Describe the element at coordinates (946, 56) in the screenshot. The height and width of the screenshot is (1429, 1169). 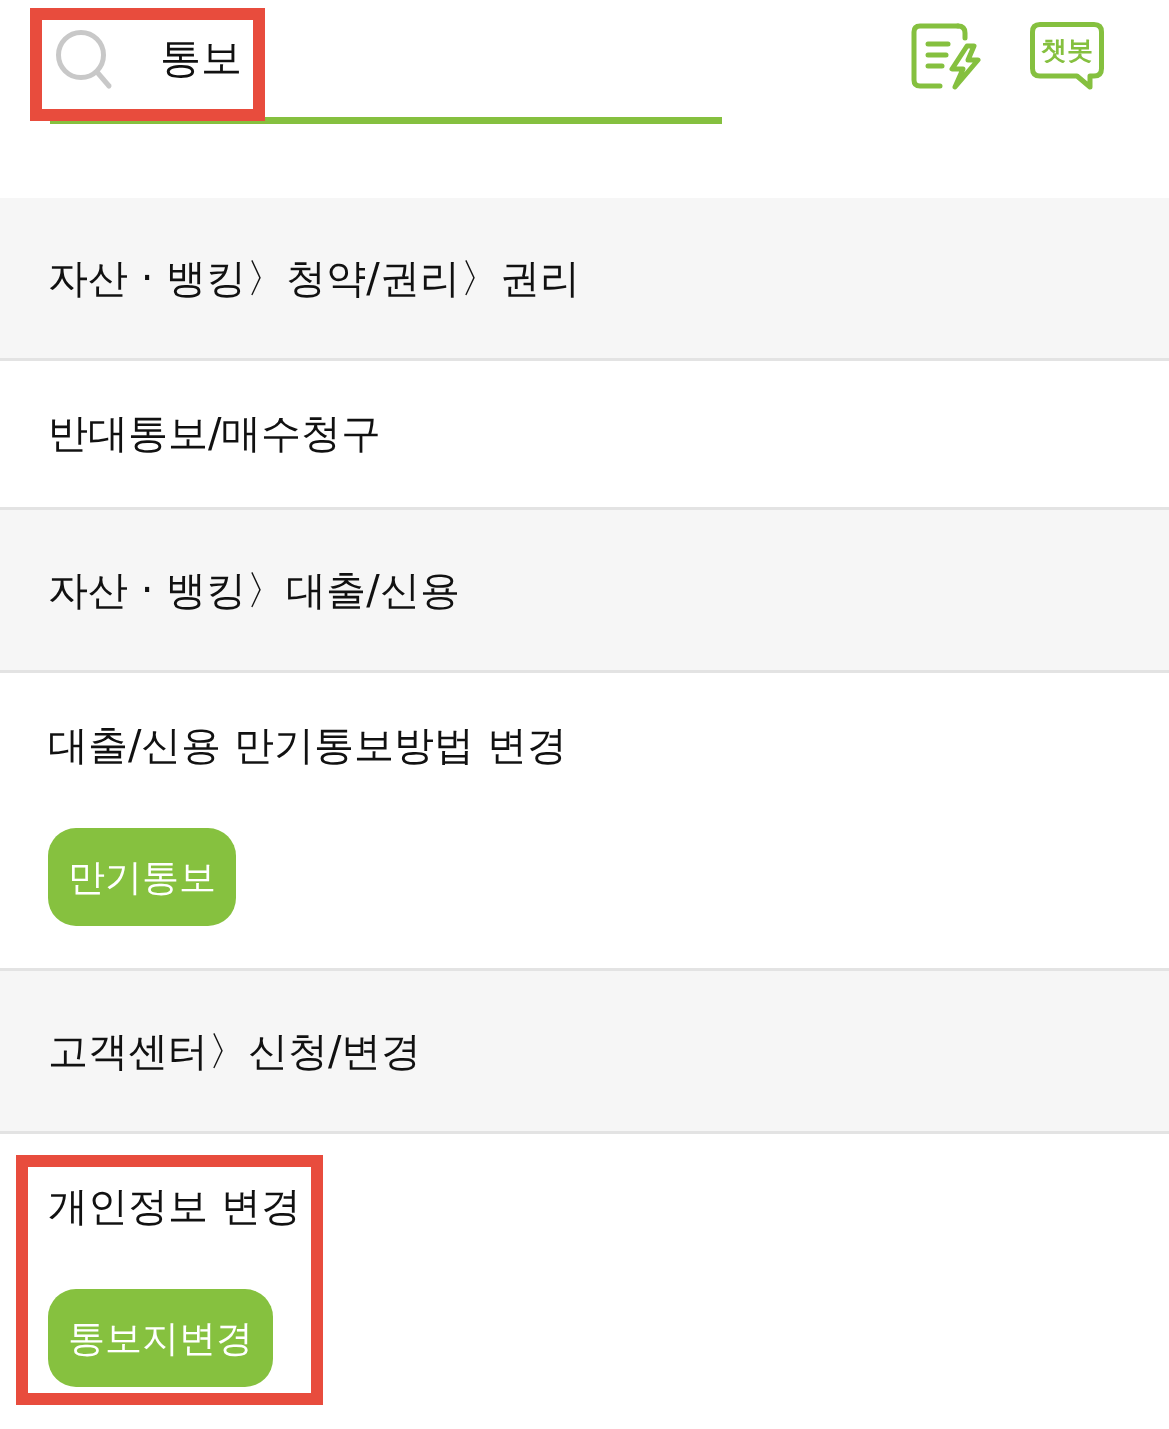
I see `document-lightning-icon` at that location.